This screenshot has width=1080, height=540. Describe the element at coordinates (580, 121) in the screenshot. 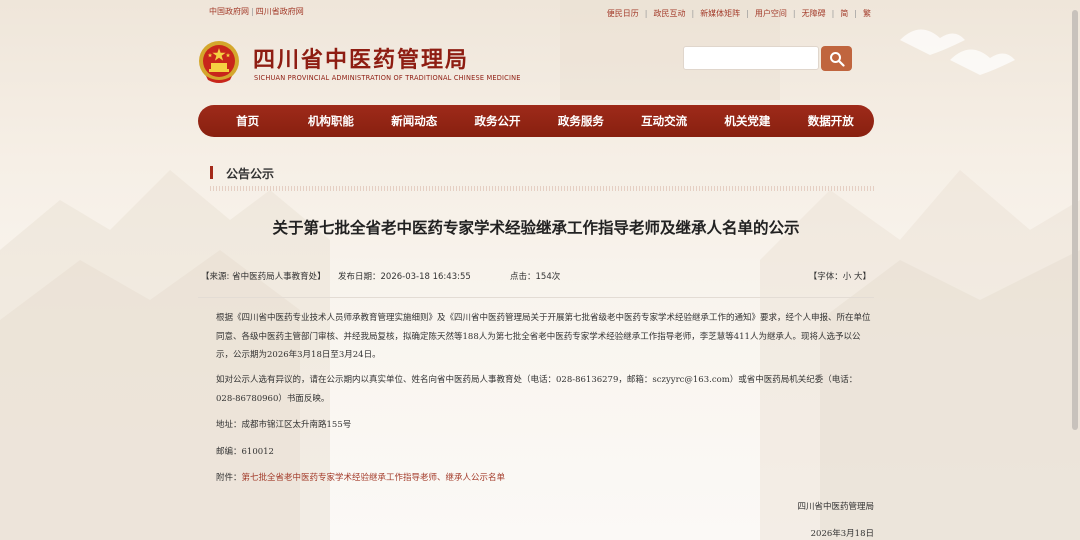

I see `nav-gov-services: 政务服务` at that location.